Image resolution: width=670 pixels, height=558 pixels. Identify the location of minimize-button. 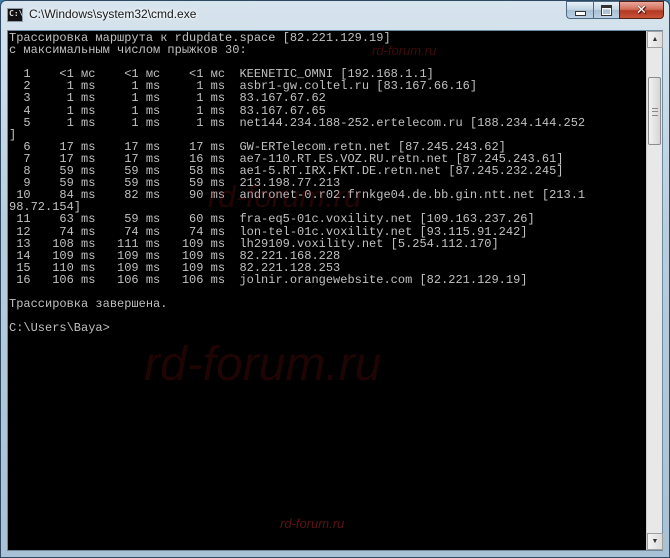
(579, 10).